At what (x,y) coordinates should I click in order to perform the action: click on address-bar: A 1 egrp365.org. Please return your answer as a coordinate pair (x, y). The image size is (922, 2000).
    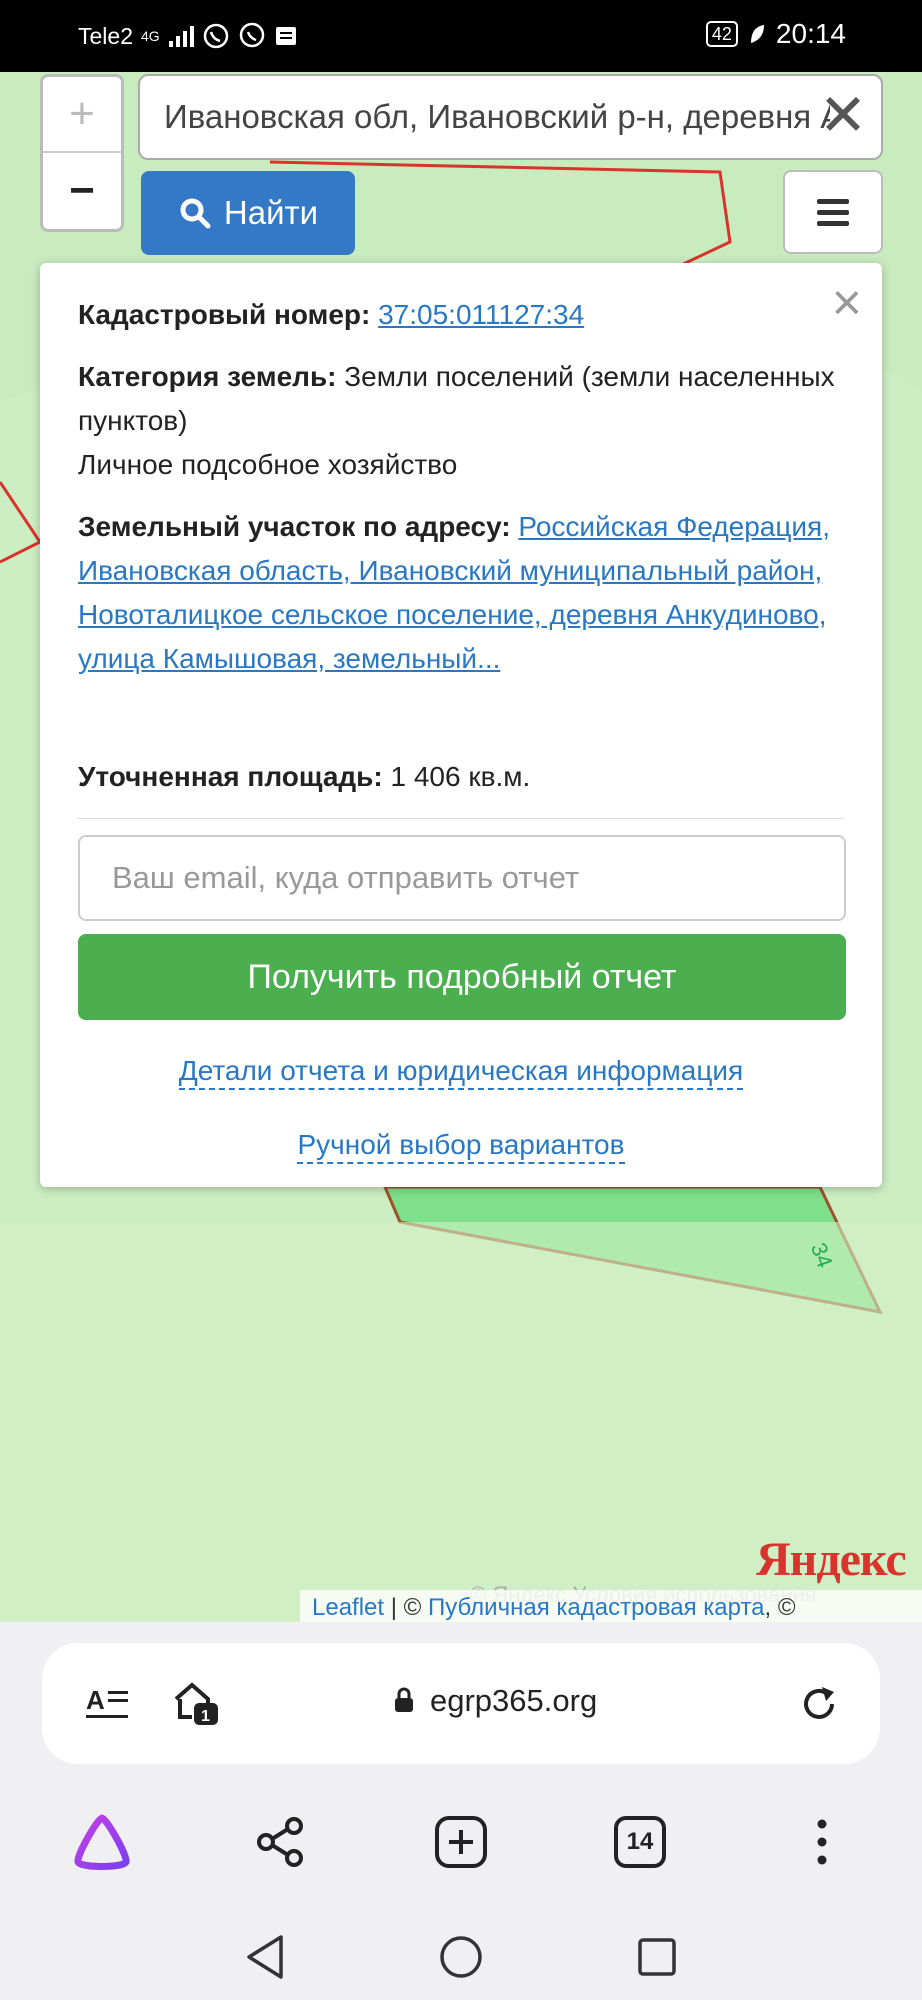
    Looking at the image, I should click on (461, 1703).